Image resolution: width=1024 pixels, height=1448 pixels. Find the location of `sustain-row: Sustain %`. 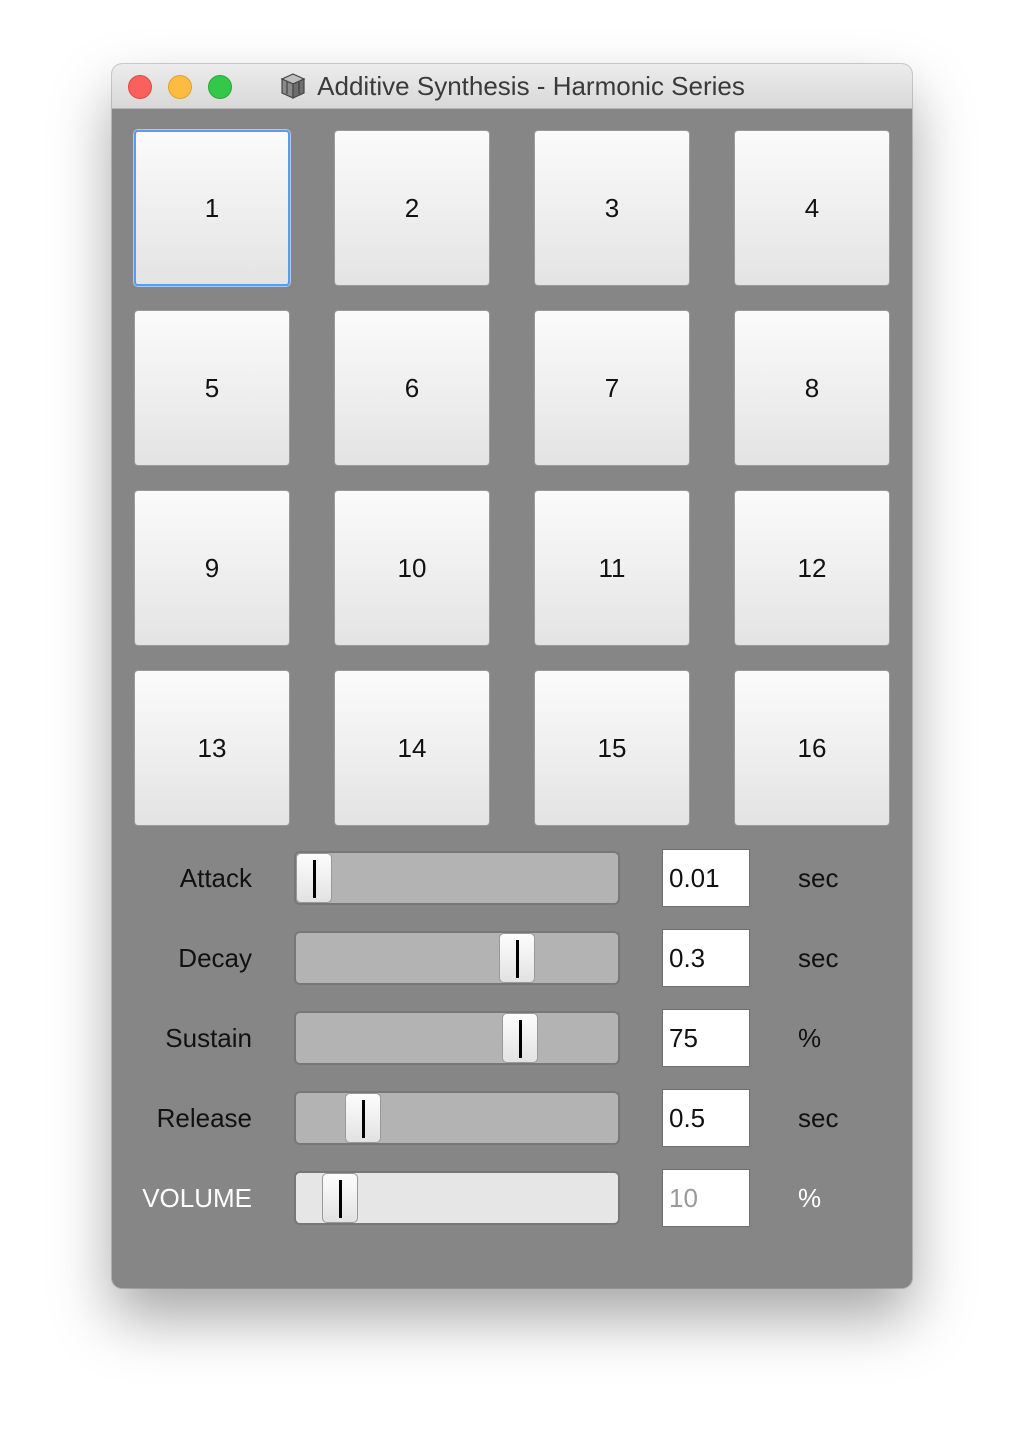

sustain-row: Sustain % is located at coordinates (512, 1038).